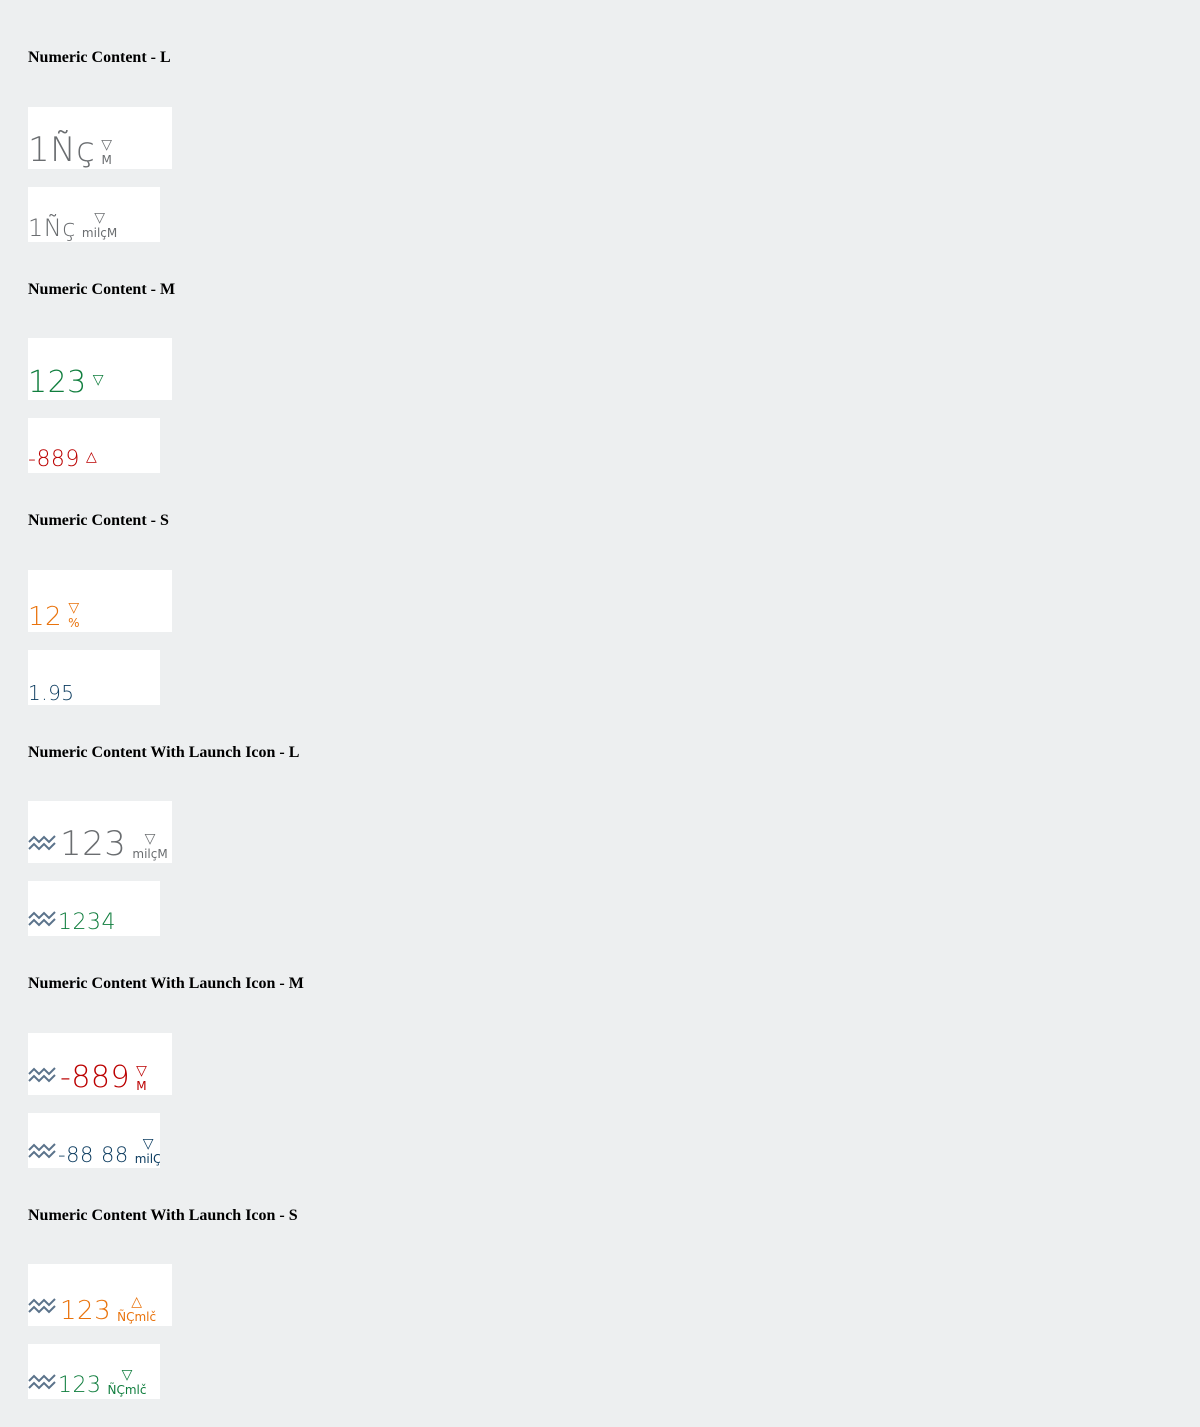  I want to click on numeric-content-tile: 1Ñç ▽ M, so click(100, 138).